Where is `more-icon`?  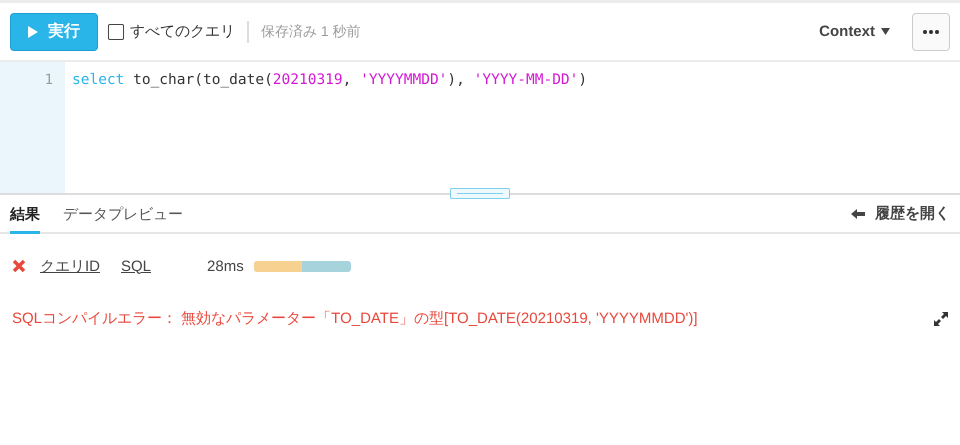
more-icon is located at coordinates (931, 32).